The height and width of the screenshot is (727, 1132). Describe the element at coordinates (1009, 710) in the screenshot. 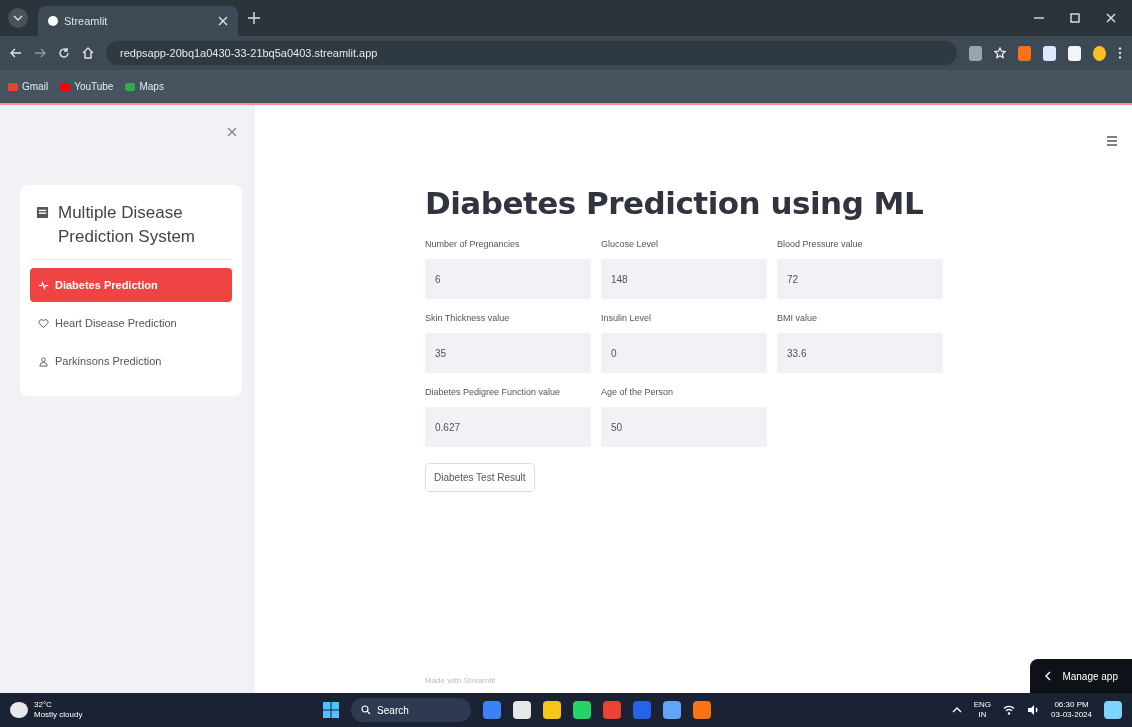

I see `wifi-icon` at that location.